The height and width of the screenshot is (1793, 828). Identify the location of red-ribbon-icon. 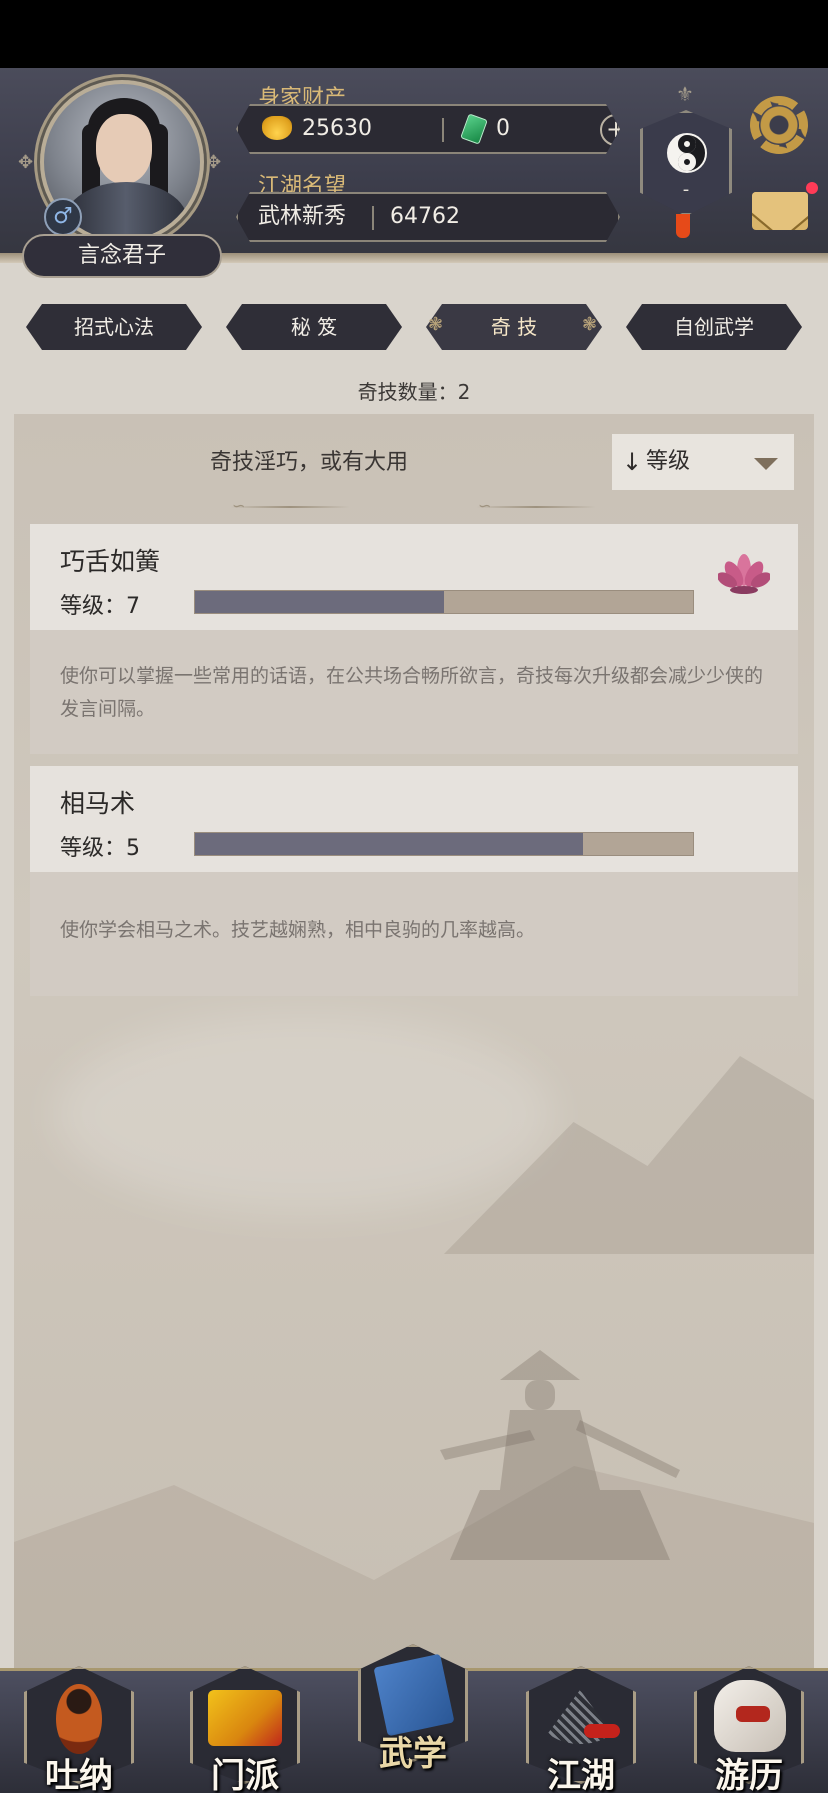
(602, 1731).